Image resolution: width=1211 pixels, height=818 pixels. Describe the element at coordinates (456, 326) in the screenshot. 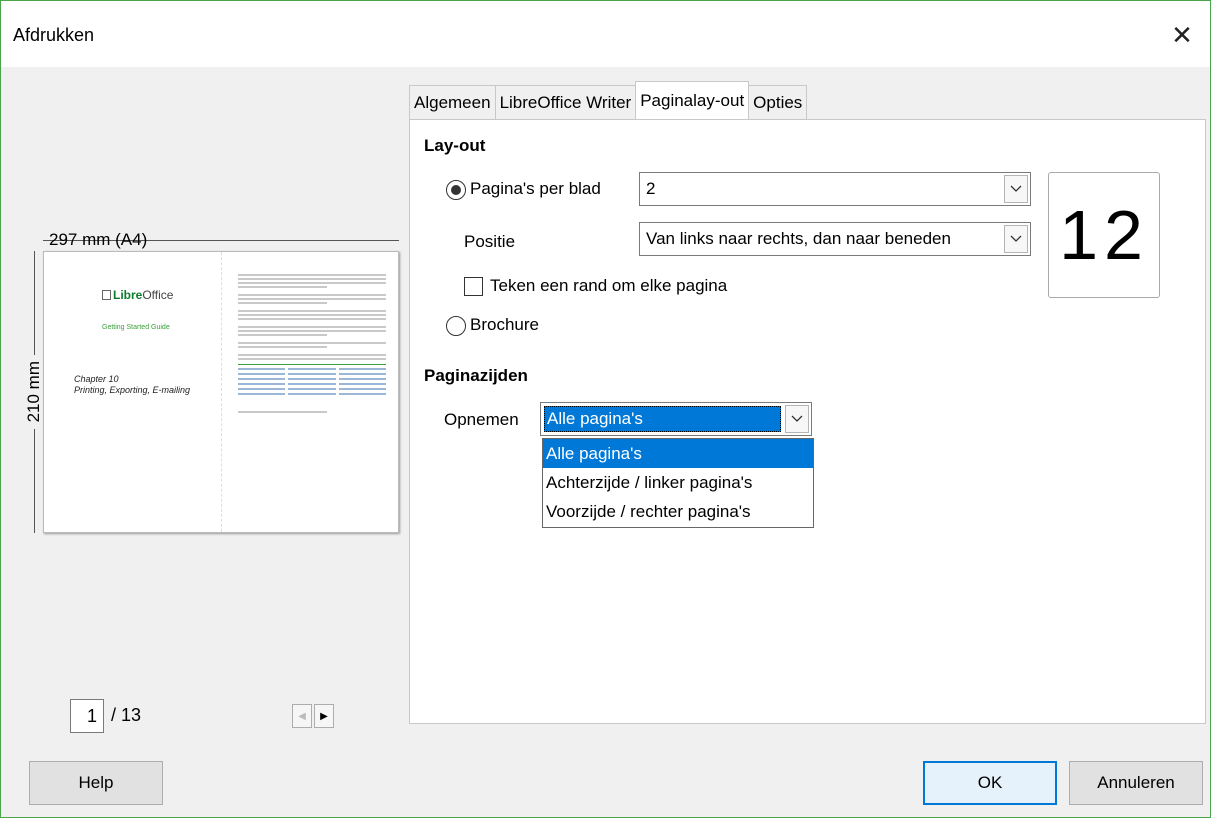

I see `brochure-radio` at that location.